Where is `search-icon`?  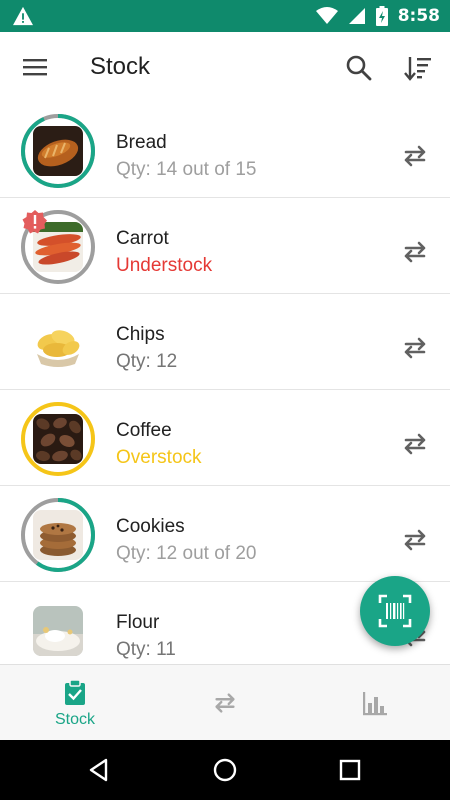
search-icon is located at coordinates (359, 68).